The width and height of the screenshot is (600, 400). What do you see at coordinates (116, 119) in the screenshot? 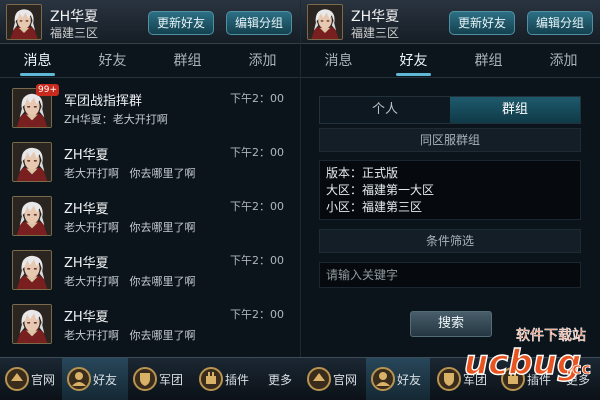
I see `message-preview: ZH华夏：老大开打啊` at bounding box center [116, 119].